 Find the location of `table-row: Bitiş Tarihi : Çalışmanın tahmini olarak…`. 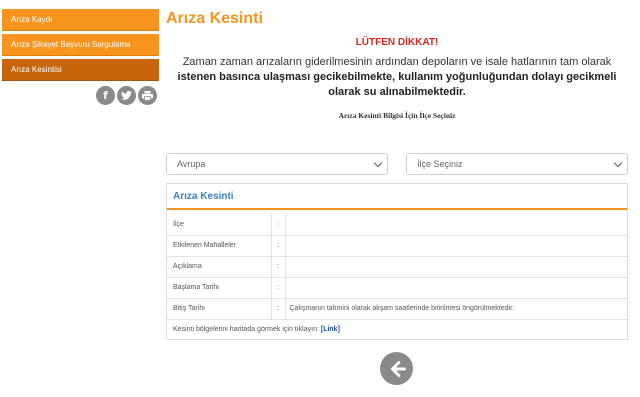

table-row: Bitiş Tarihi : Çalışmanın tahmini olarak… is located at coordinates (397, 308).